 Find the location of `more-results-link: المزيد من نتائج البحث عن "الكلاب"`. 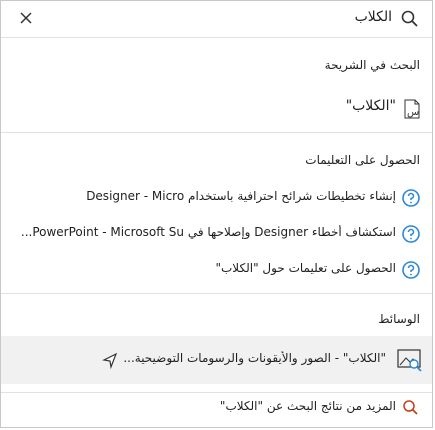

more-results-link: المزيد من نتائج البحث عن "الكلاب" is located at coordinates (216, 407).